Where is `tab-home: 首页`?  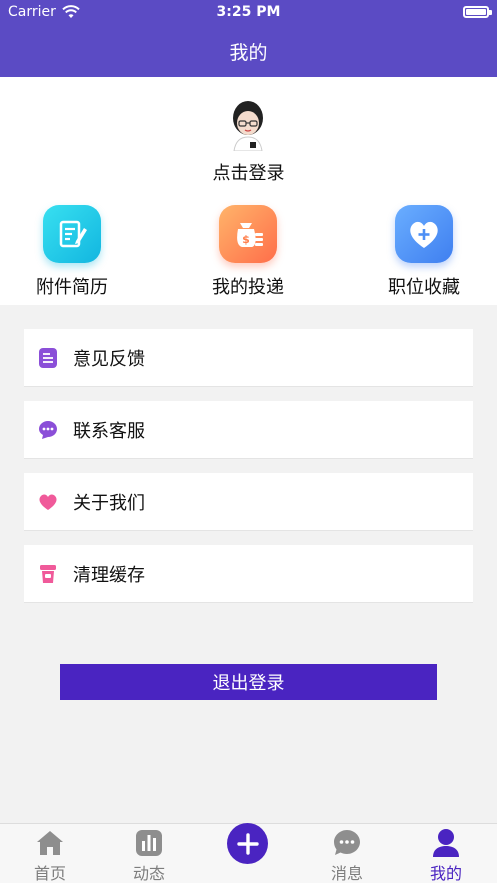
tab-home: 首页 is located at coordinates (50, 853).